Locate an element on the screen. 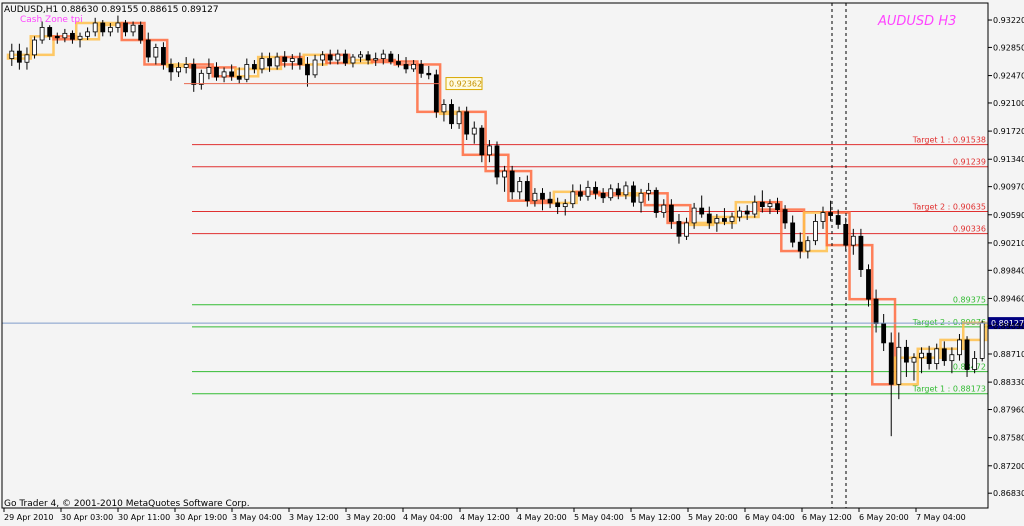 This screenshot has width=1024, height=526. level-label: Target 1 : 0.88173 is located at coordinates (949, 389).